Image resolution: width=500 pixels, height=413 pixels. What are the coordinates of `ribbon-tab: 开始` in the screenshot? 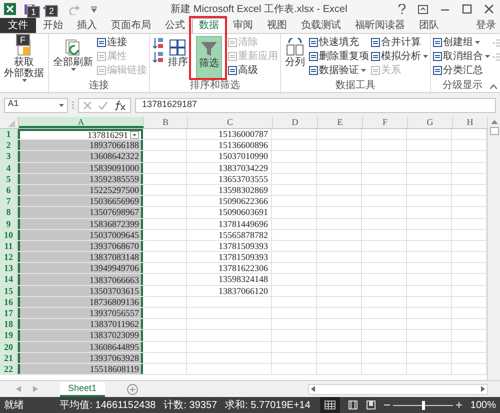 It's located at (53, 25).